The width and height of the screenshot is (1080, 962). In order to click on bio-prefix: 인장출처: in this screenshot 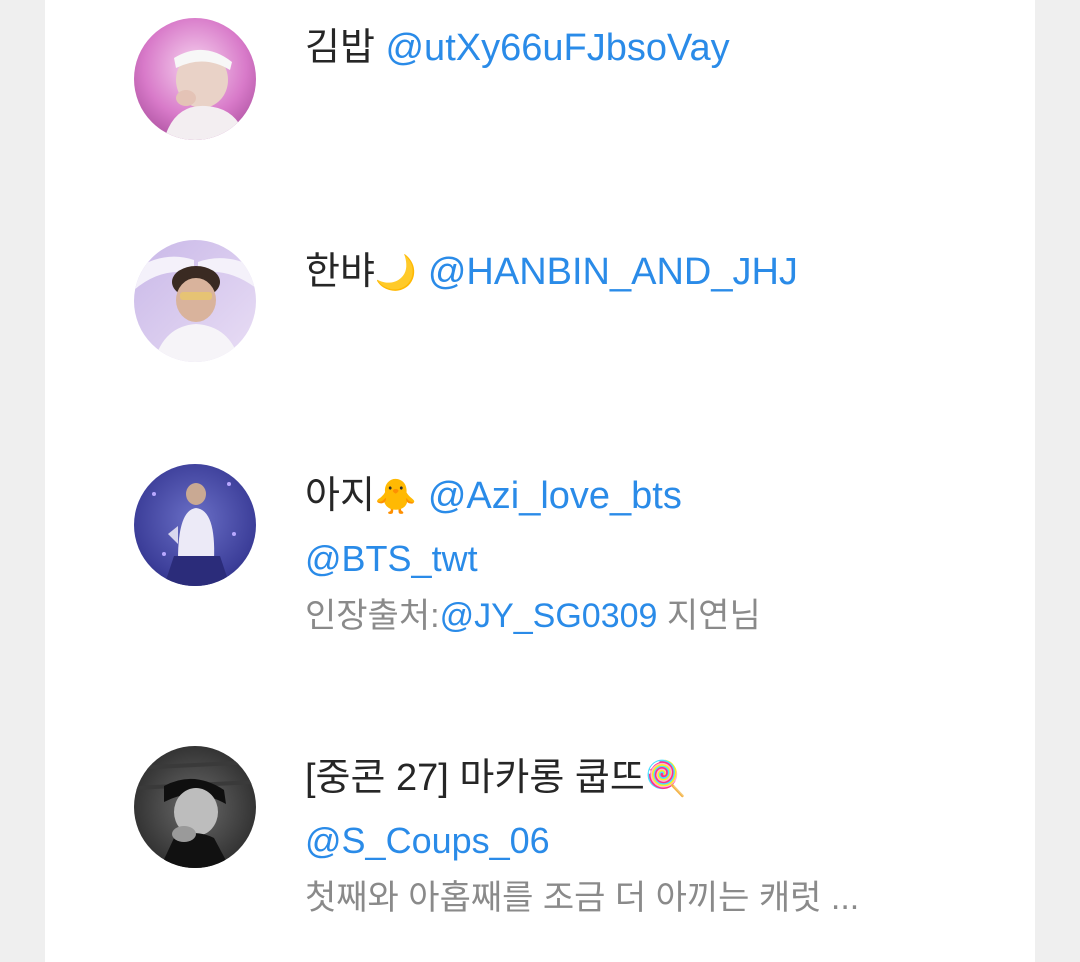, I will do `click(372, 616)`.